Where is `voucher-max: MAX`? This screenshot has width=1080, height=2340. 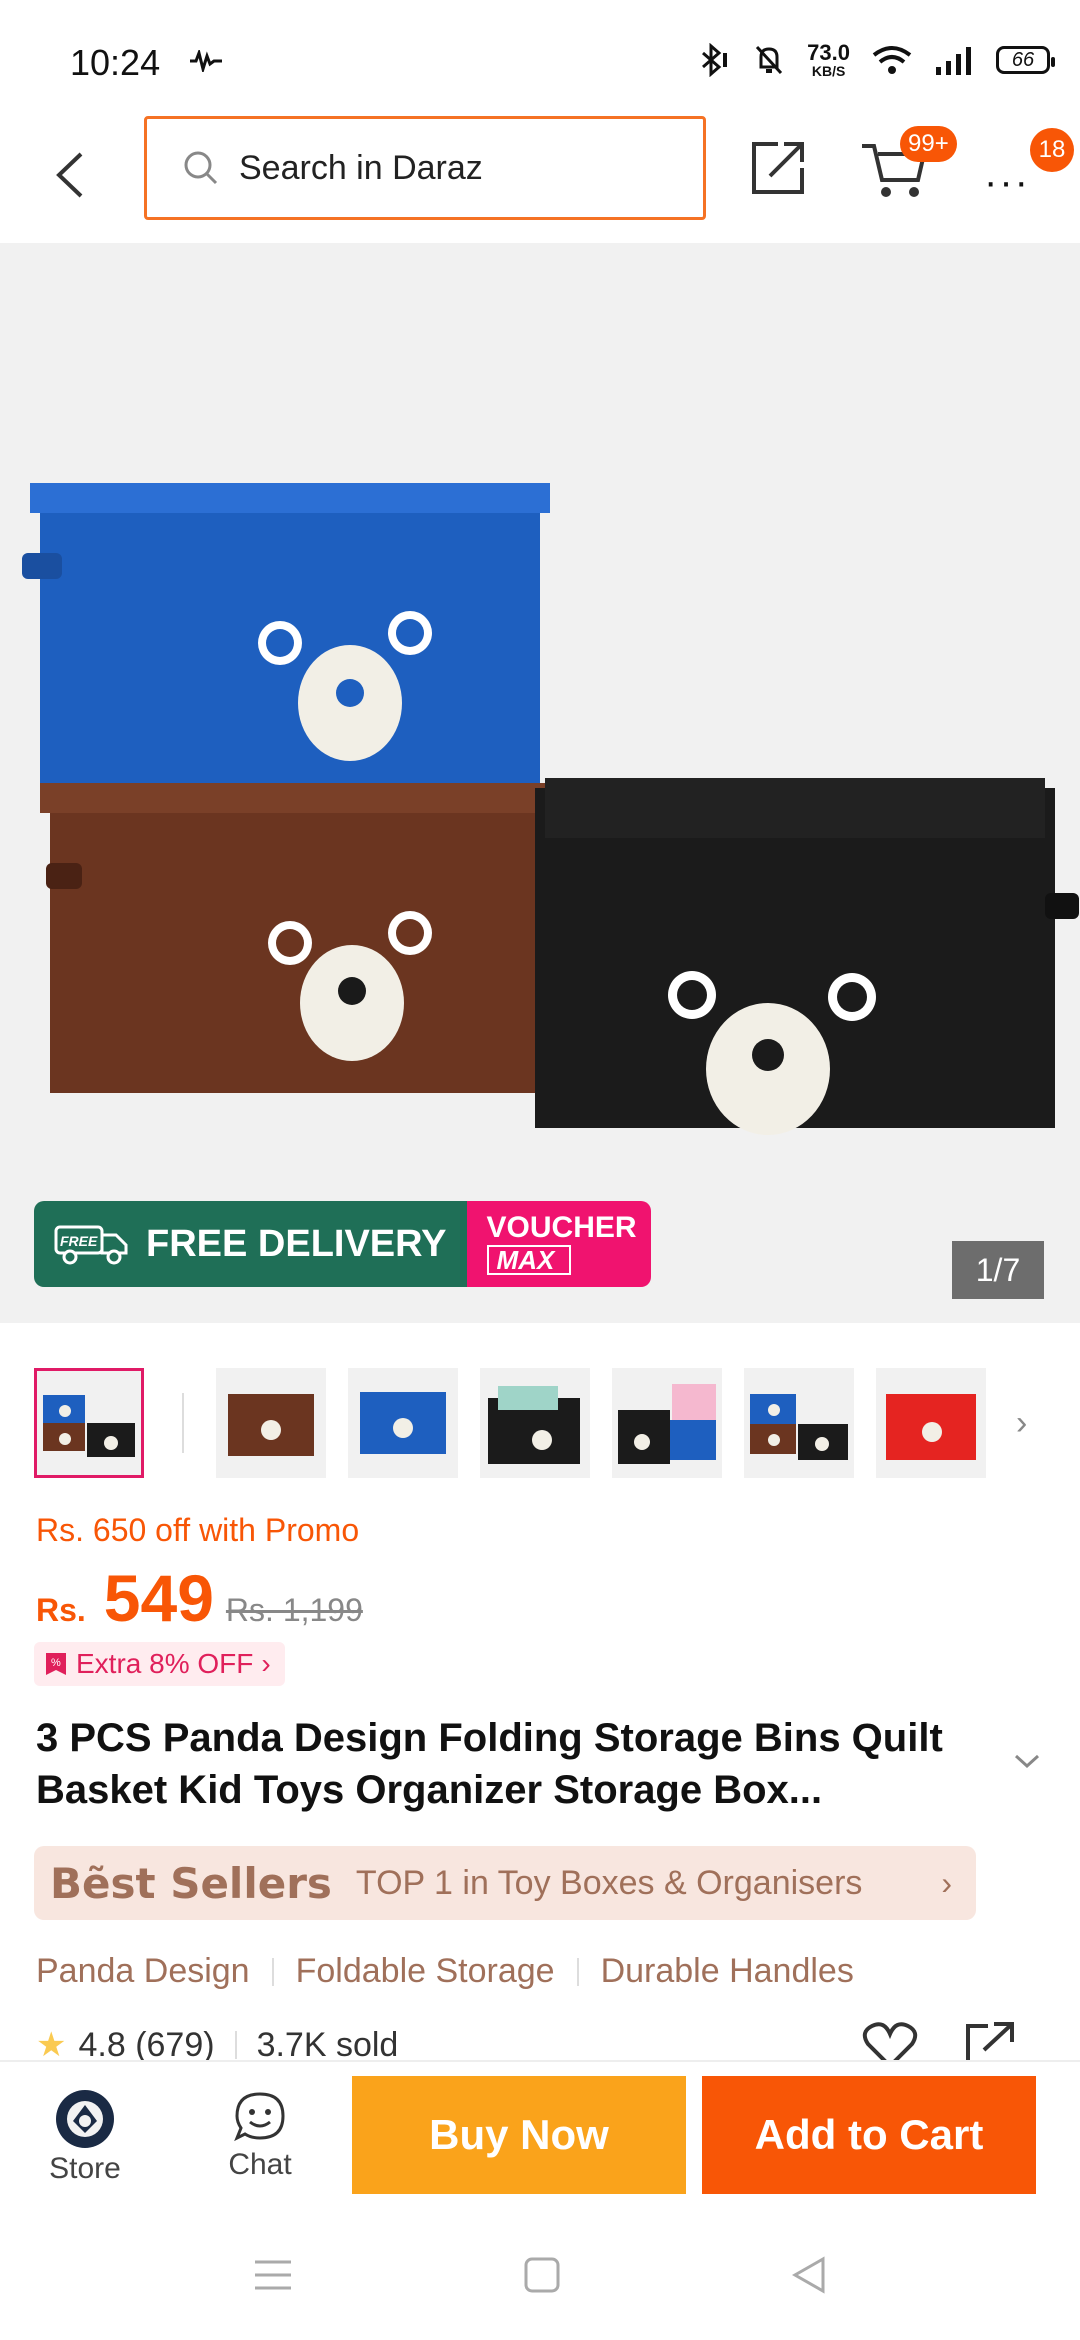
voucher-max: MAX is located at coordinates (528, 1260).